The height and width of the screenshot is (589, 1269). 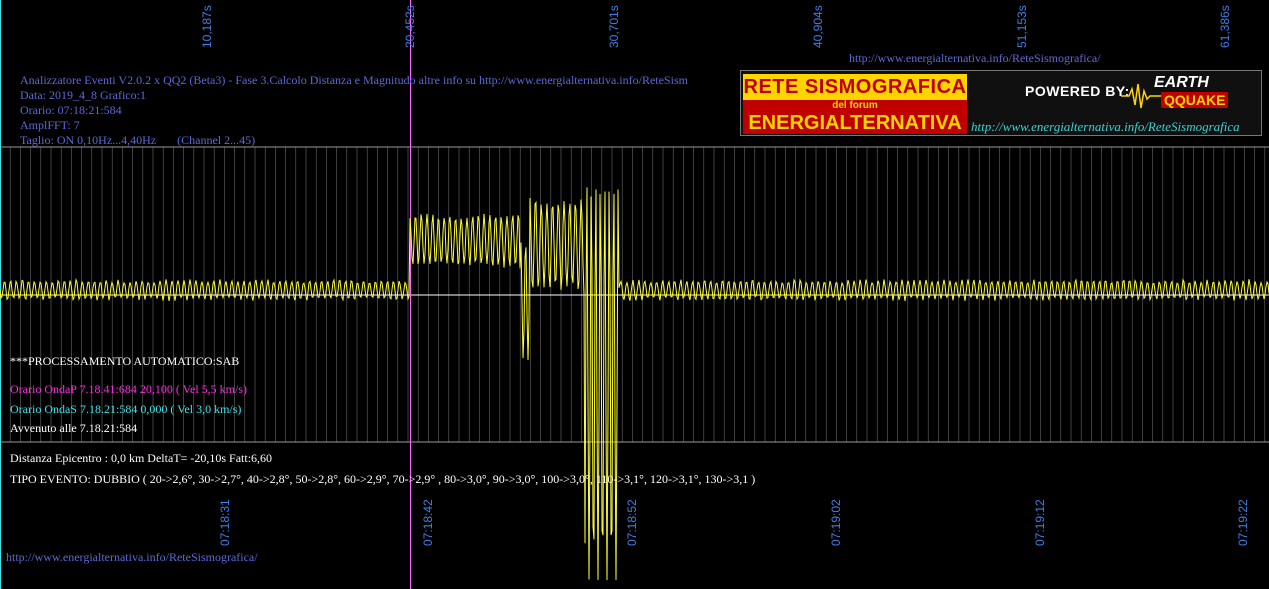 I want to click on top-tick-label: 61,386s, so click(x=1225, y=26).